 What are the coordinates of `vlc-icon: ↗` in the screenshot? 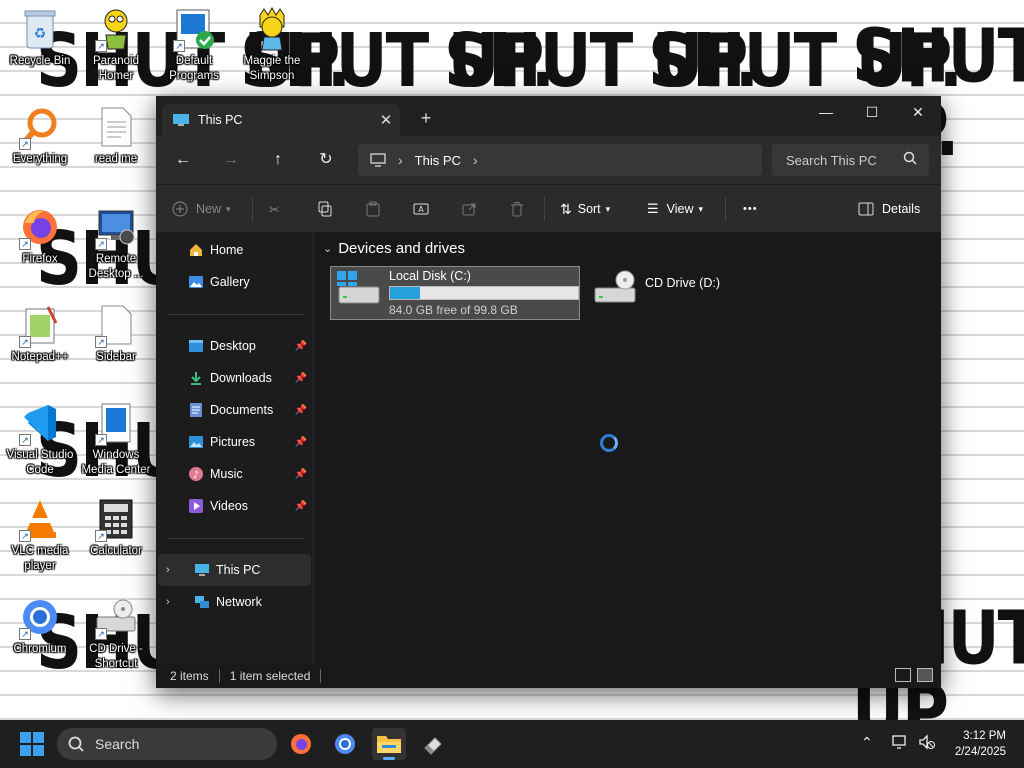 It's located at (40, 519).